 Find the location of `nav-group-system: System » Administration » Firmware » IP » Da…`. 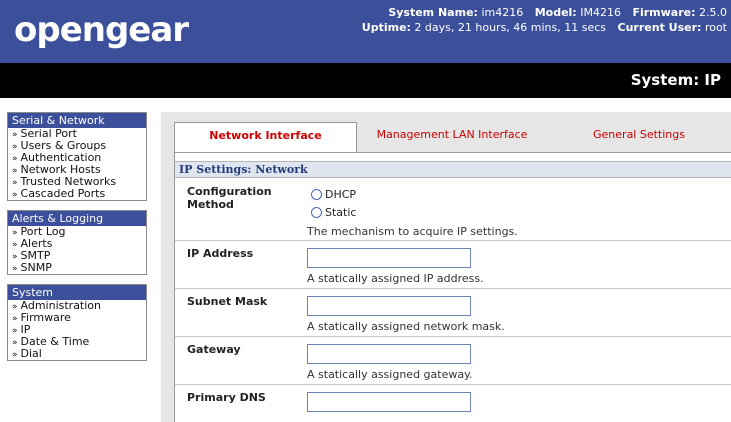

nav-group-system: System » Administration » Firmware » IP » Da… is located at coordinates (77, 322).